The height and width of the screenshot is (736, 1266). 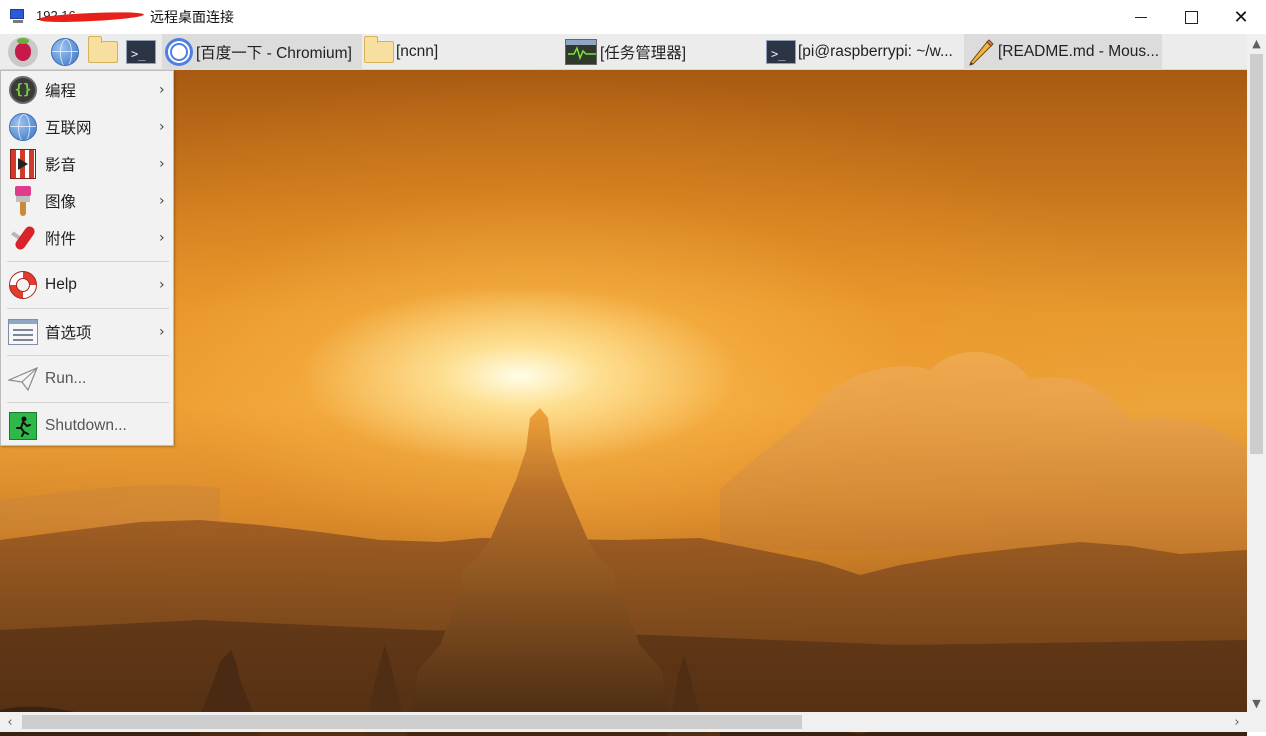 What do you see at coordinates (633, 17) in the screenshot?
I see `window-titlebar: 192.16 远程桌面连接 ✕` at bounding box center [633, 17].